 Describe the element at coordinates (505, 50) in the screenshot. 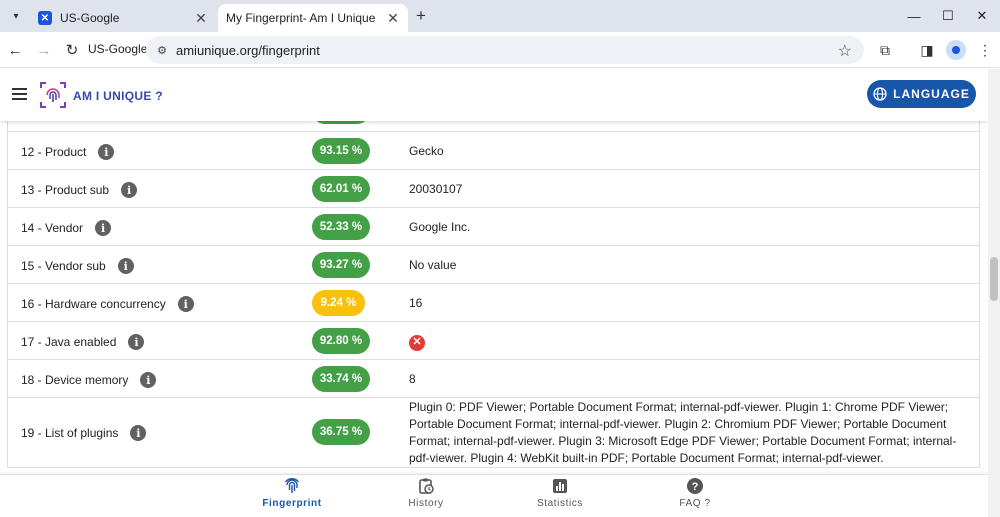

I see `address-bar: ⚙ amiunique.org/fingerprint ☆` at that location.